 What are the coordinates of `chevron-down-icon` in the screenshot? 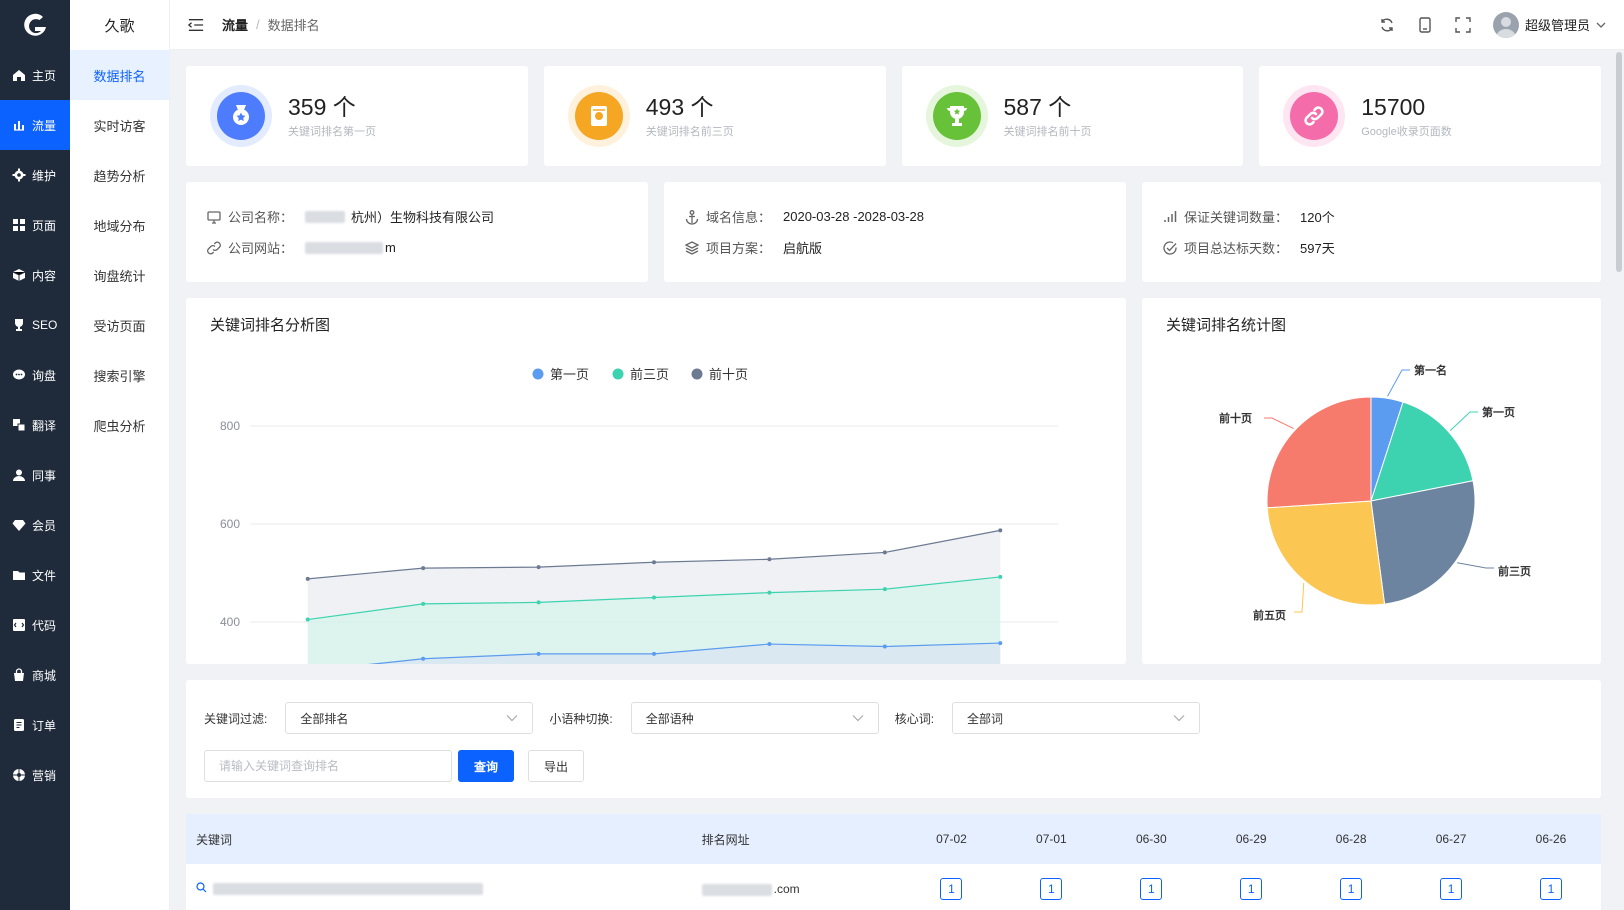 It's located at (858, 718).